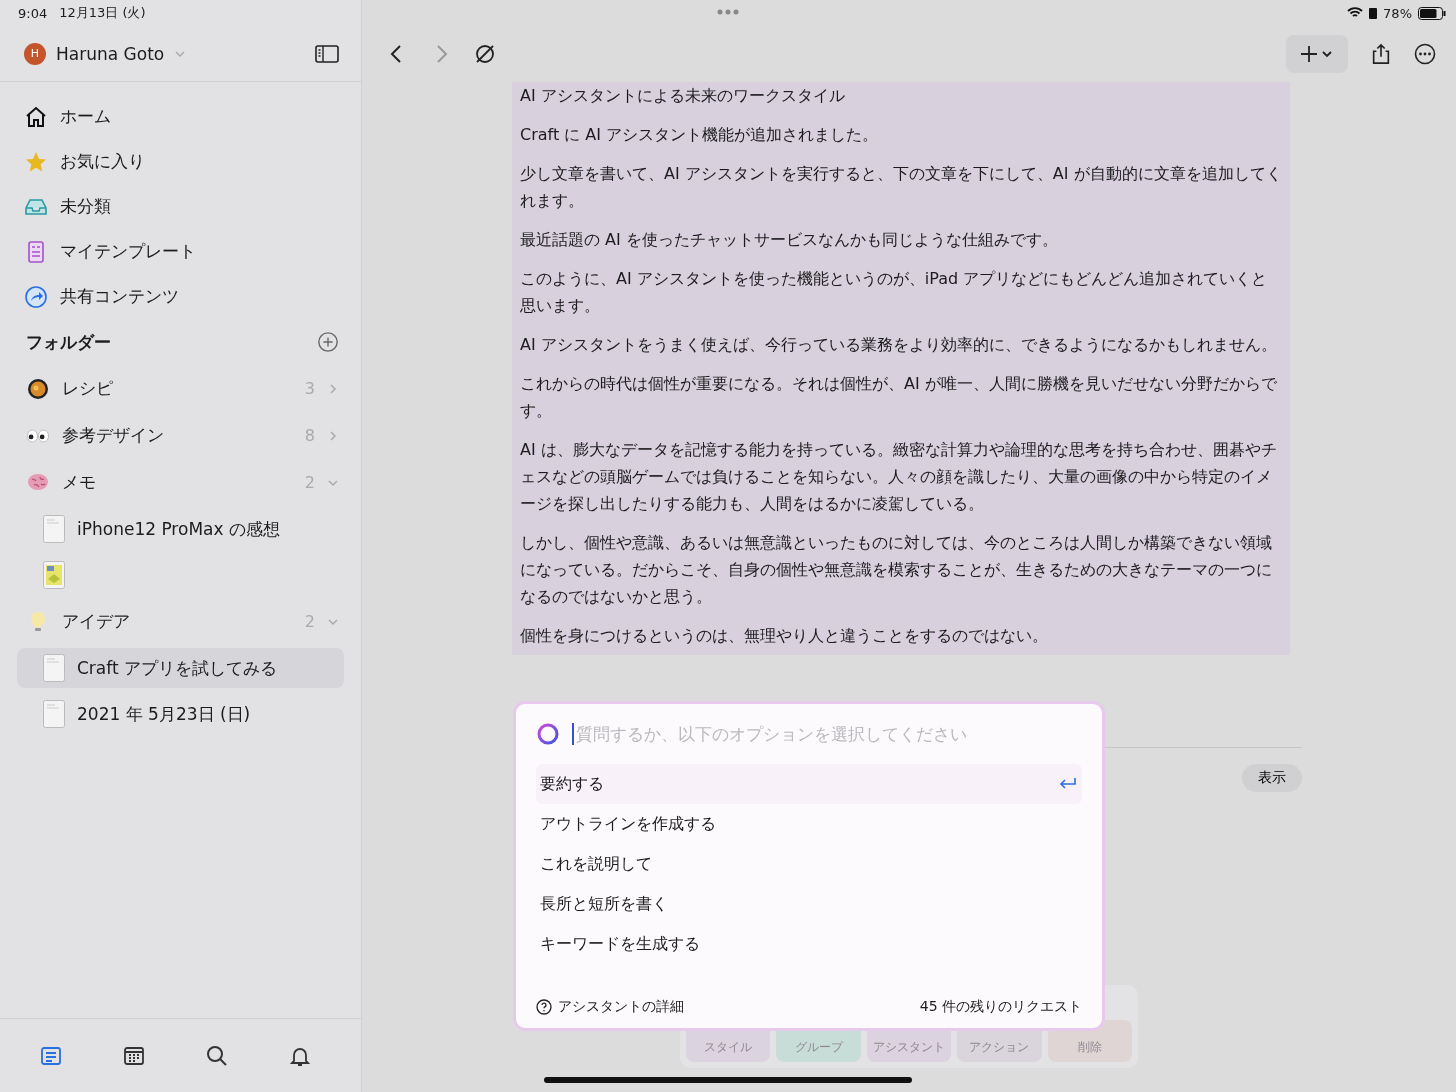 This screenshot has width=1456, height=1092. Describe the element at coordinates (38, 388) in the screenshot. I see `pan-icon` at that location.